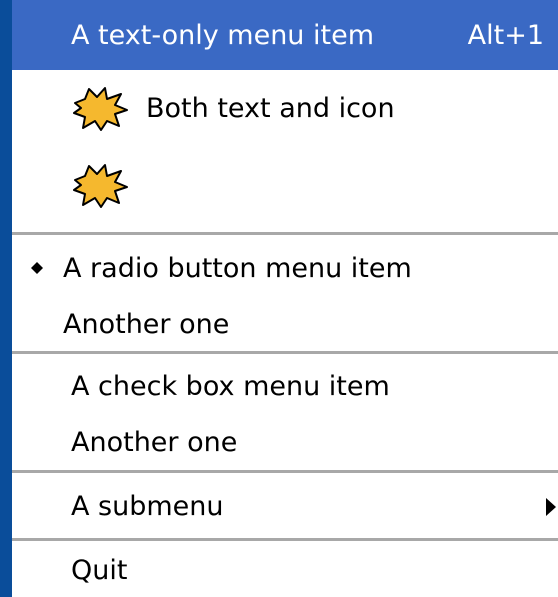 This screenshot has height=597, width=558. Describe the element at coordinates (99, 570) in the screenshot. I see `menu-item-label: Quit` at that location.